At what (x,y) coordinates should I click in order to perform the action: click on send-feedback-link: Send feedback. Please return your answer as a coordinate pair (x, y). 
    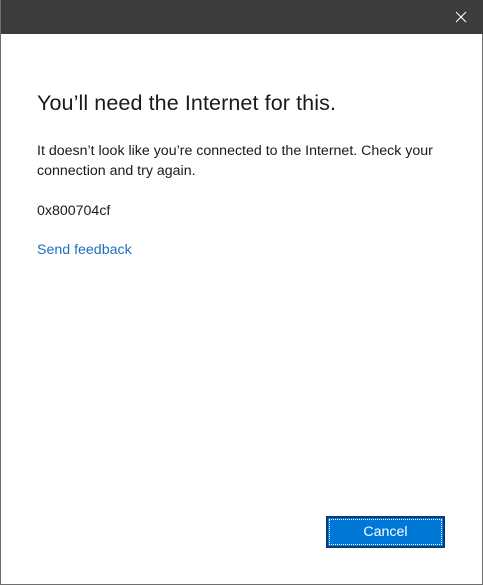
    Looking at the image, I should click on (84, 250).